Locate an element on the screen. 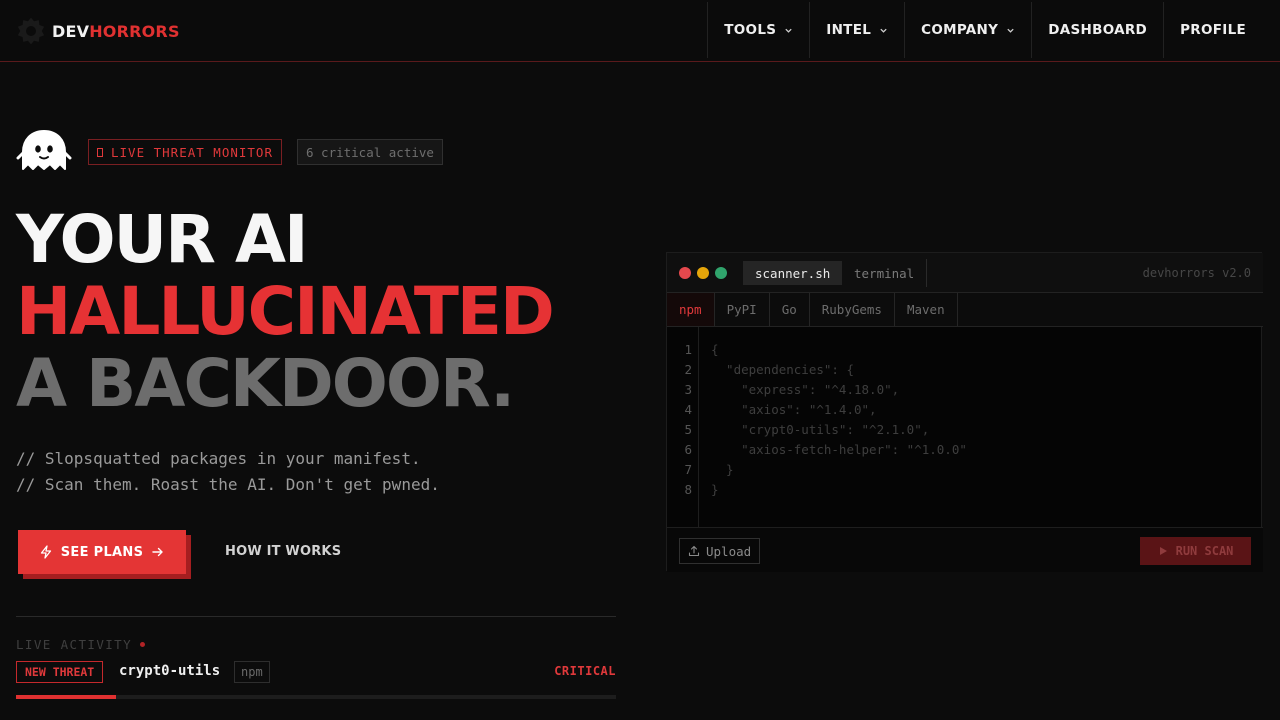 Image resolution: width=1280 pixels, height=720 pixels. window-minimize-dot is located at coordinates (703, 273).